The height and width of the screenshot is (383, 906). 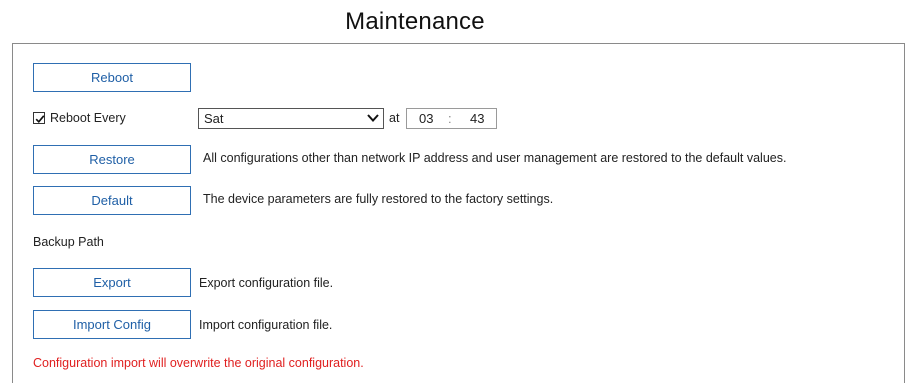 What do you see at coordinates (112, 159) in the screenshot?
I see `restore-button: Restore` at bounding box center [112, 159].